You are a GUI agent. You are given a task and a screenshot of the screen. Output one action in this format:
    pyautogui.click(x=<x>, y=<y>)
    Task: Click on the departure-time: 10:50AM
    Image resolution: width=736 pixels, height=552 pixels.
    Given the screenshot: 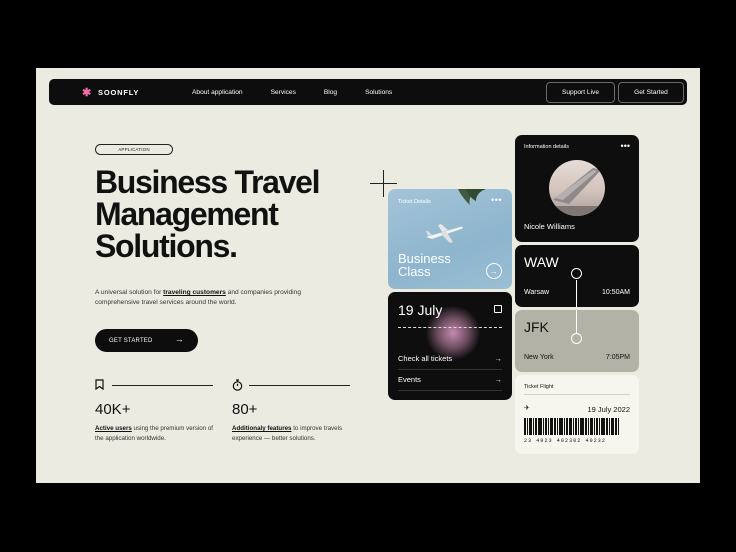 What is the action you would take?
    pyautogui.click(x=615, y=292)
    